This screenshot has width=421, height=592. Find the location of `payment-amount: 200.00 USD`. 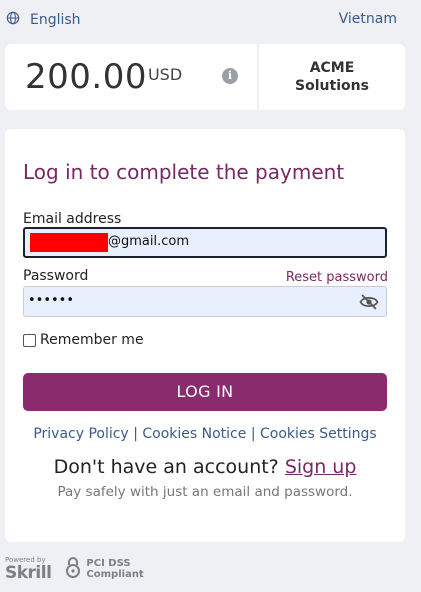

payment-amount: 200.00 USD is located at coordinates (103, 77).